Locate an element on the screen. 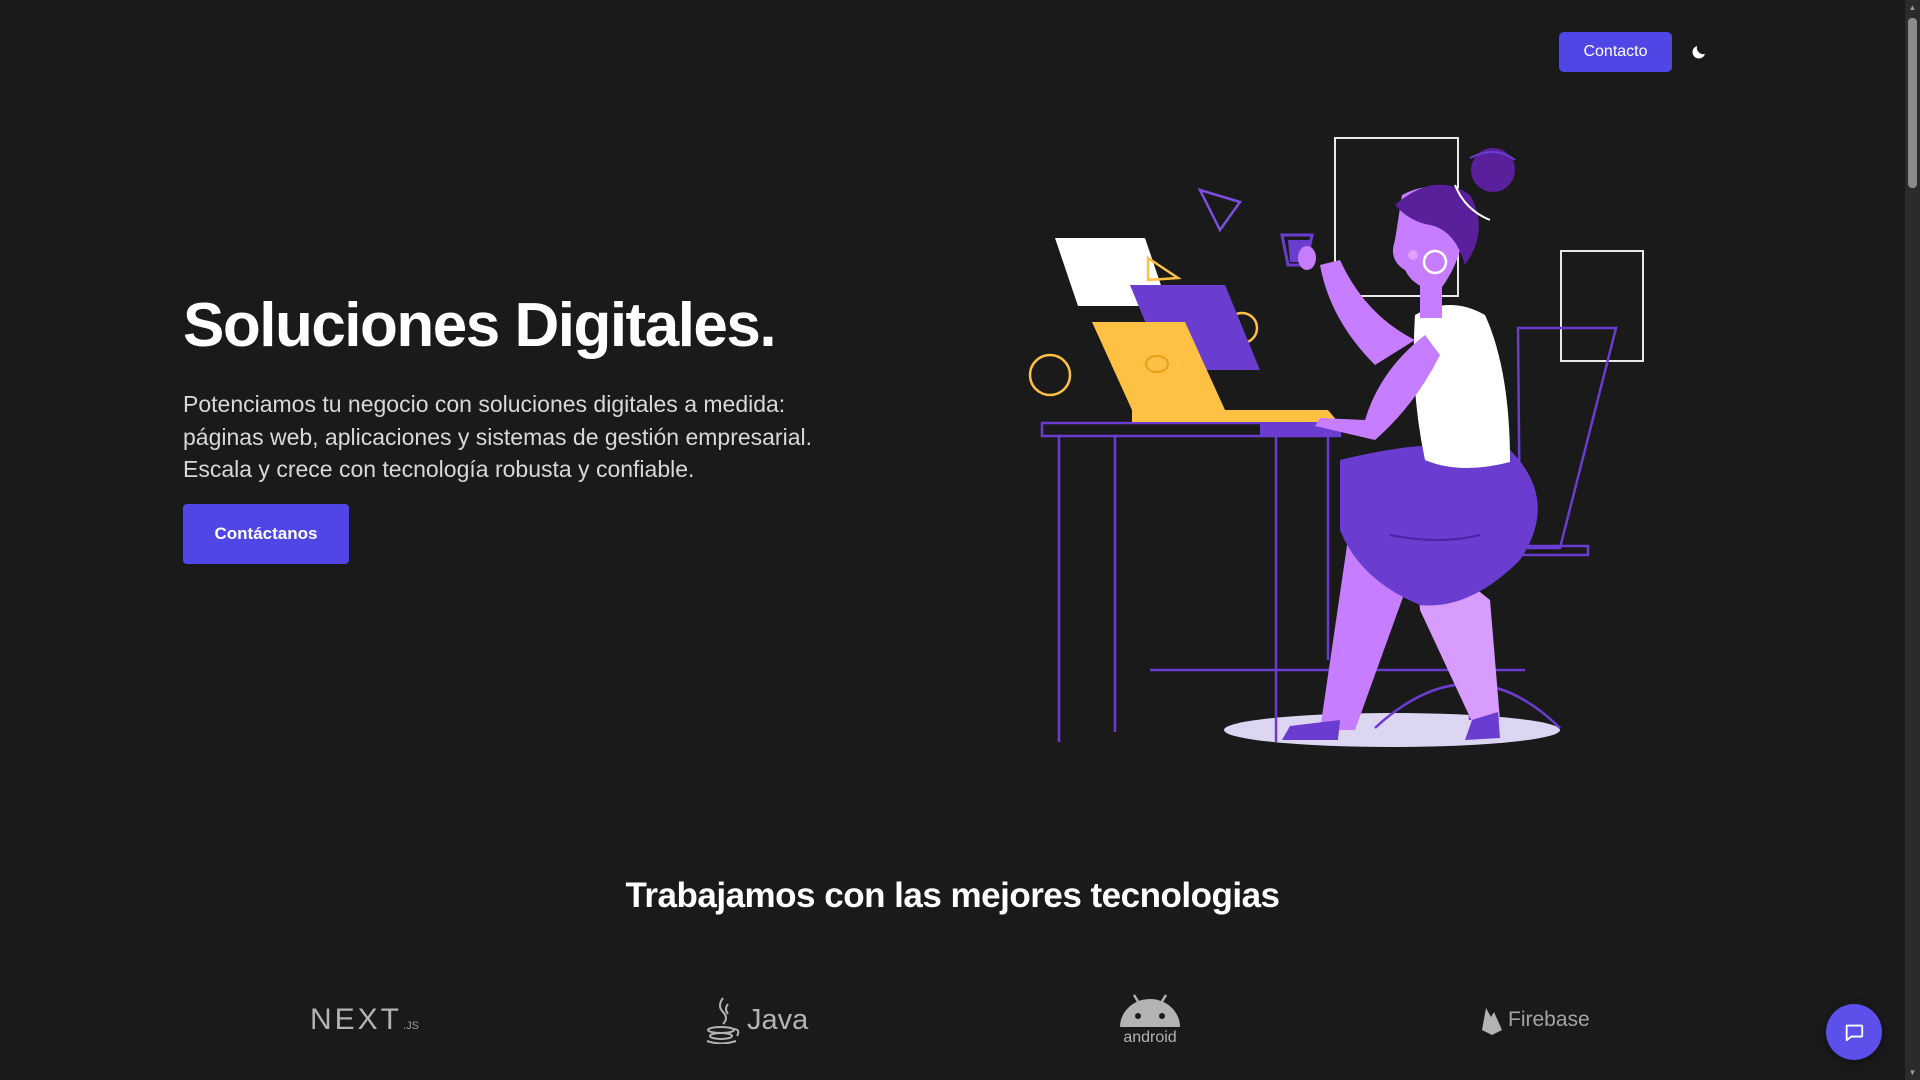  firebase-logo: Firebase is located at coordinates (1535, 1020).